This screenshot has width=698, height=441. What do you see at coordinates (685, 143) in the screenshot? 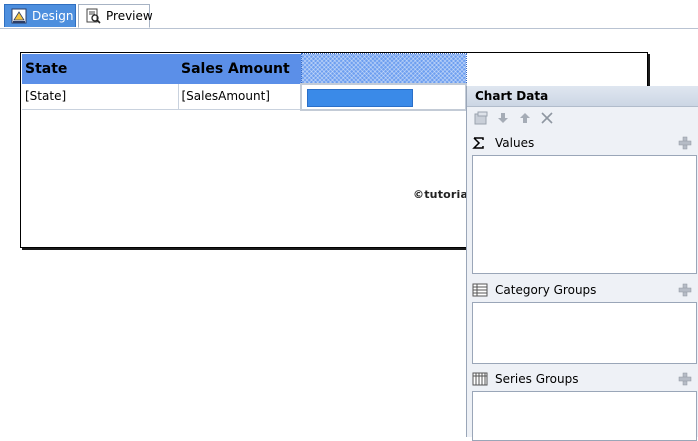
I see `add-value-icon` at bounding box center [685, 143].